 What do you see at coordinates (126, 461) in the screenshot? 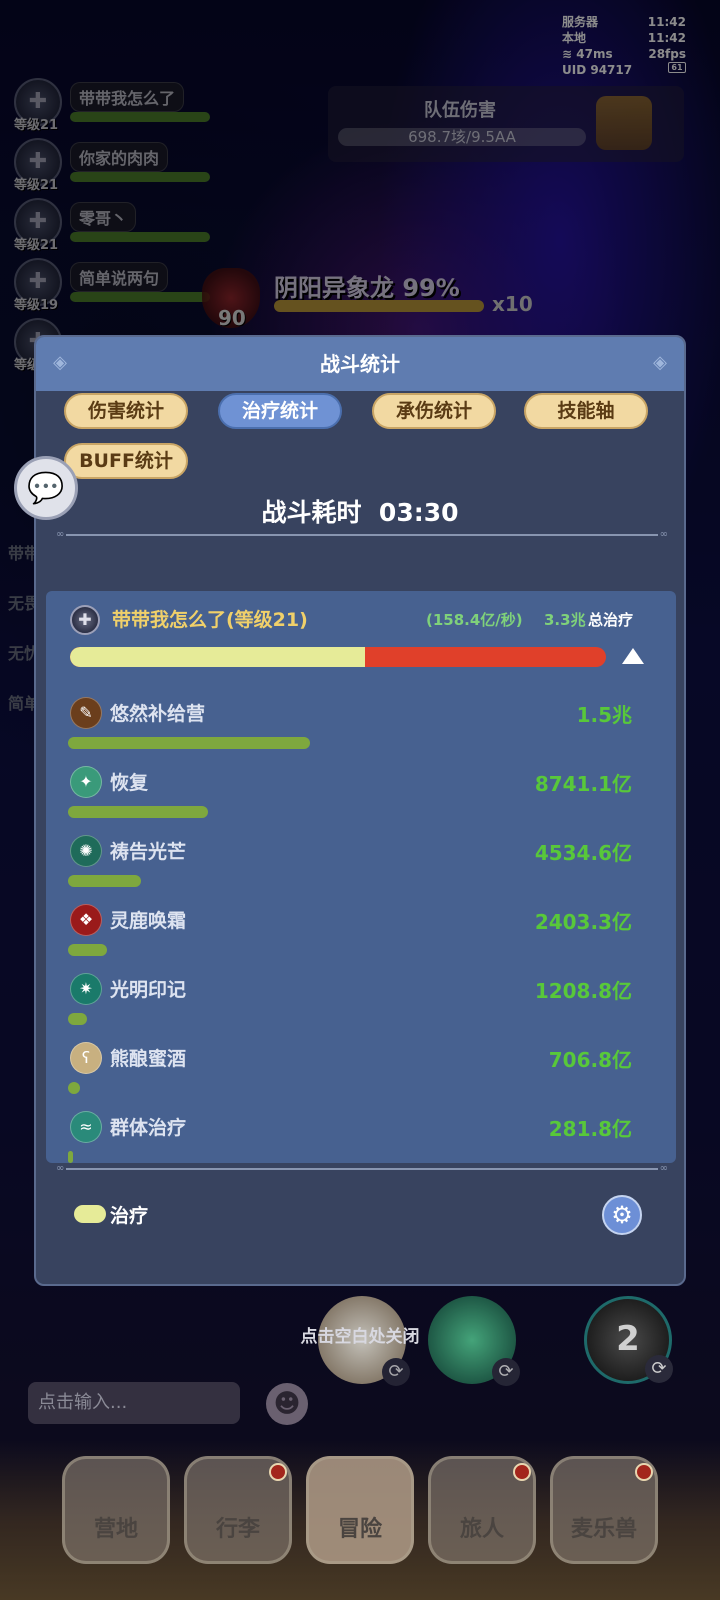
I see `tab-buff-stats: BUFF统计` at bounding box center [126, 461].